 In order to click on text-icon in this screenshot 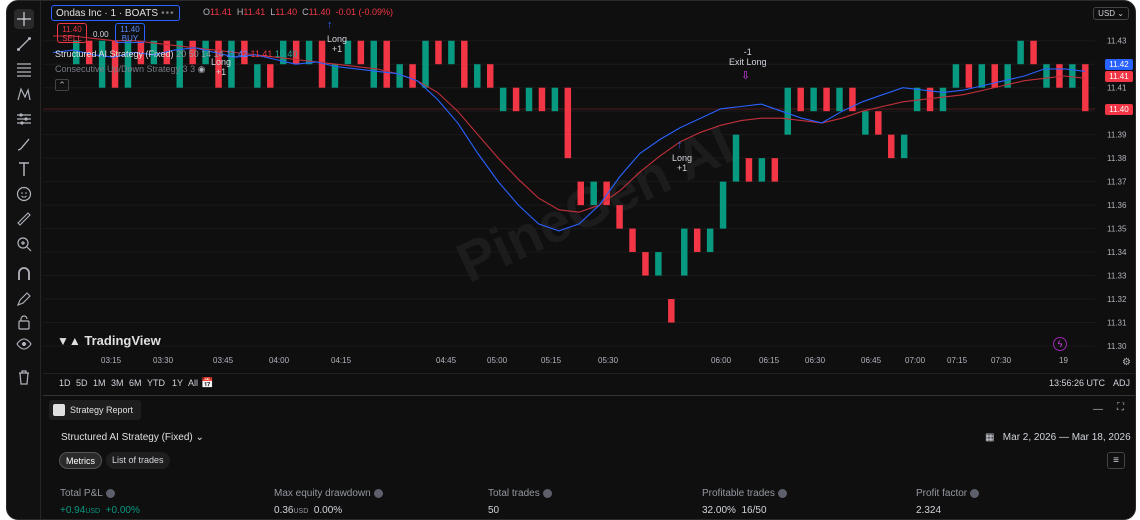, I will do `click(24, 169)`.